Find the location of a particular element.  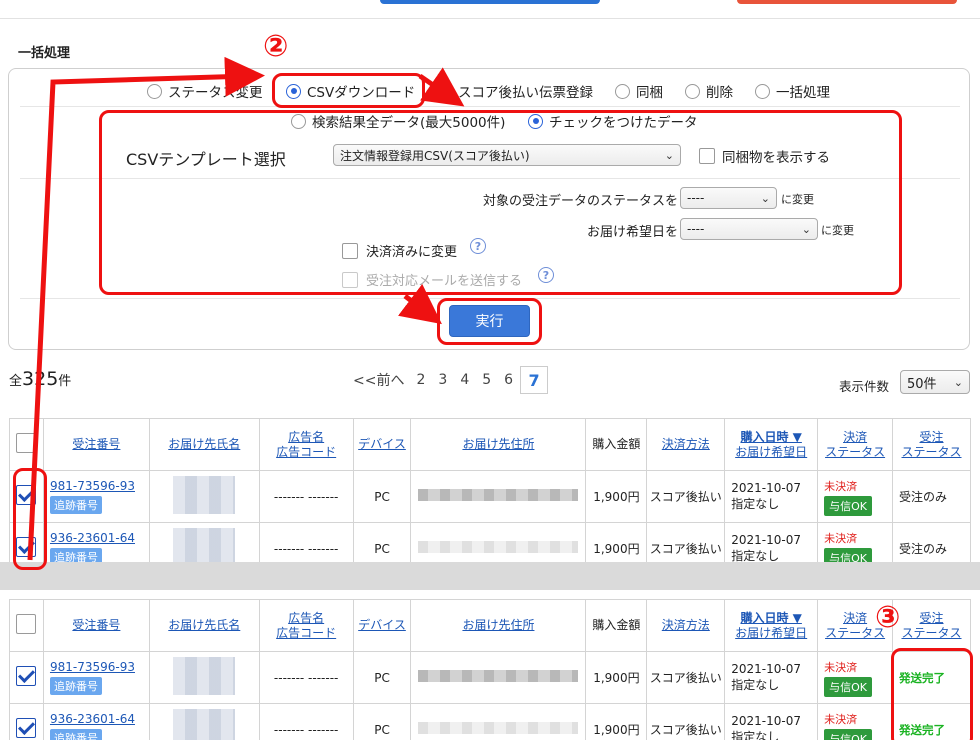

arrow-to-execute is located at coordinates (419, 304).